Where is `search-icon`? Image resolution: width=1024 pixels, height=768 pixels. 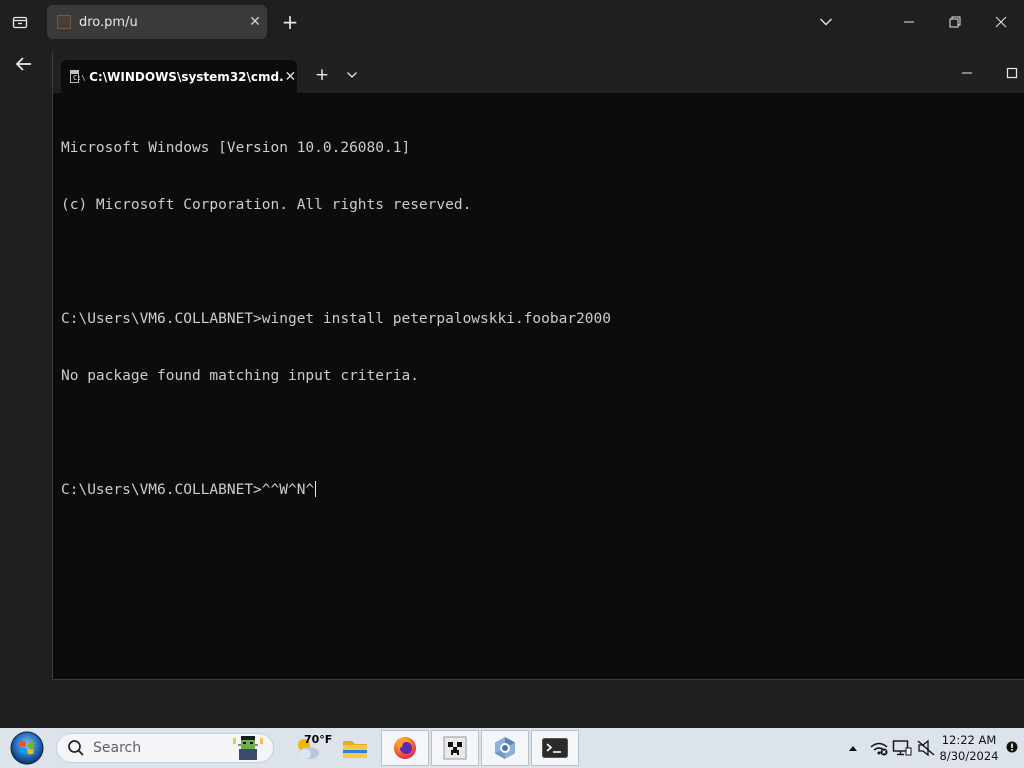 search-icon is located at coordinates (76, 748).